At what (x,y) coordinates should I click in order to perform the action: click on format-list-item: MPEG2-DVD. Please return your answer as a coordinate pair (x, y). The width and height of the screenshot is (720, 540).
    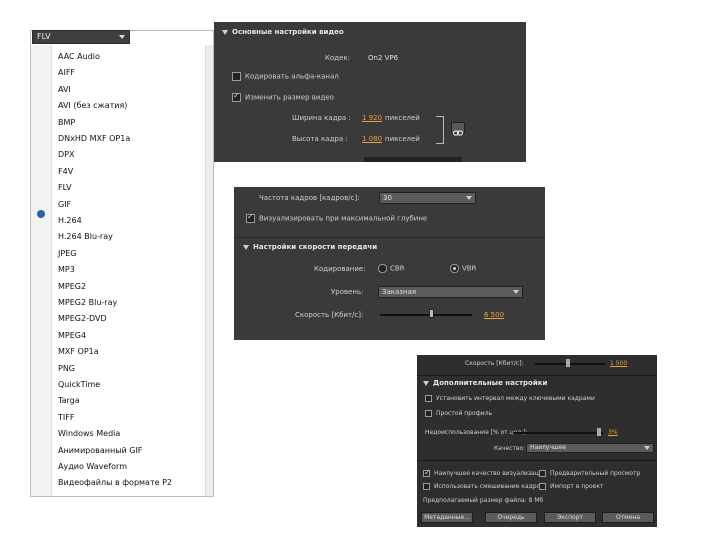
    Looking at the image, I should click on (82, 318).